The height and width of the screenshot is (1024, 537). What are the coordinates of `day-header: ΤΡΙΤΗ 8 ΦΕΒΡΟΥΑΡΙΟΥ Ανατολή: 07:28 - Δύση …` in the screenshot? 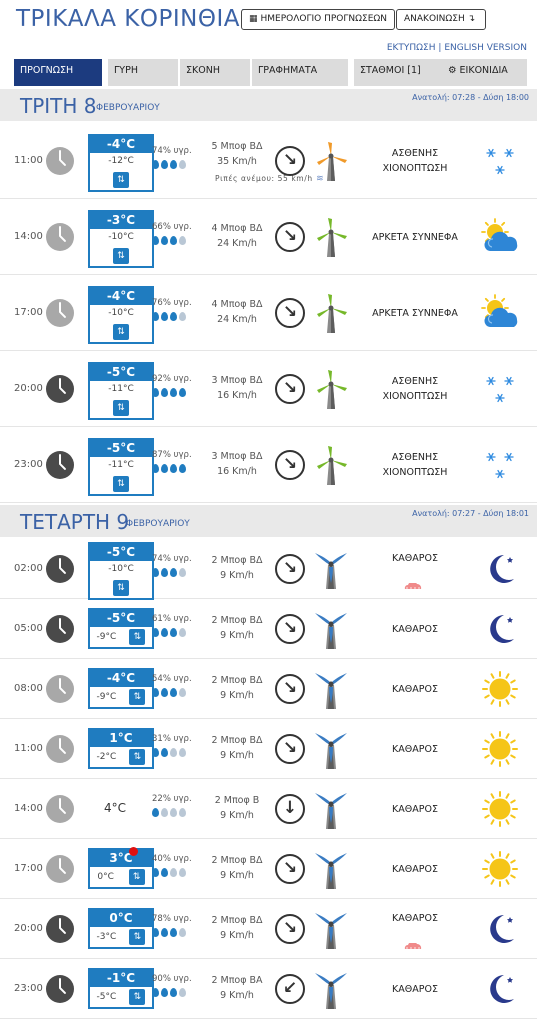 It's located at (268, 105).